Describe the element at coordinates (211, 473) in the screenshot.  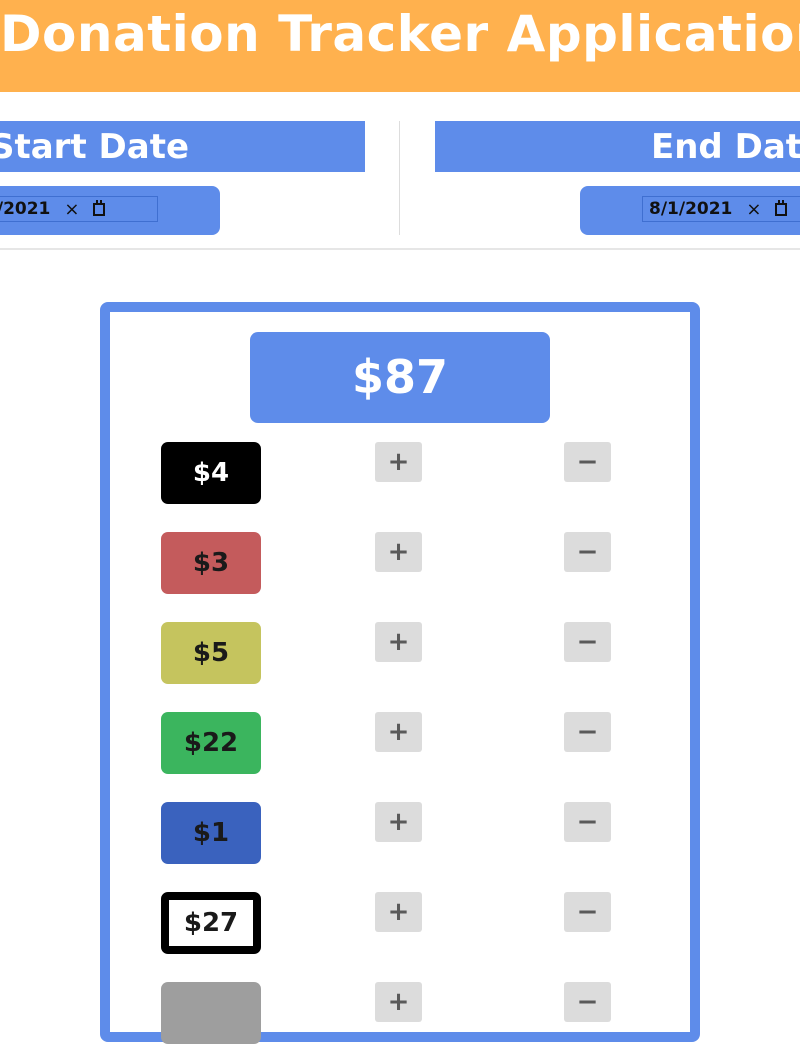
I see `donation-amount: $4` at that location.